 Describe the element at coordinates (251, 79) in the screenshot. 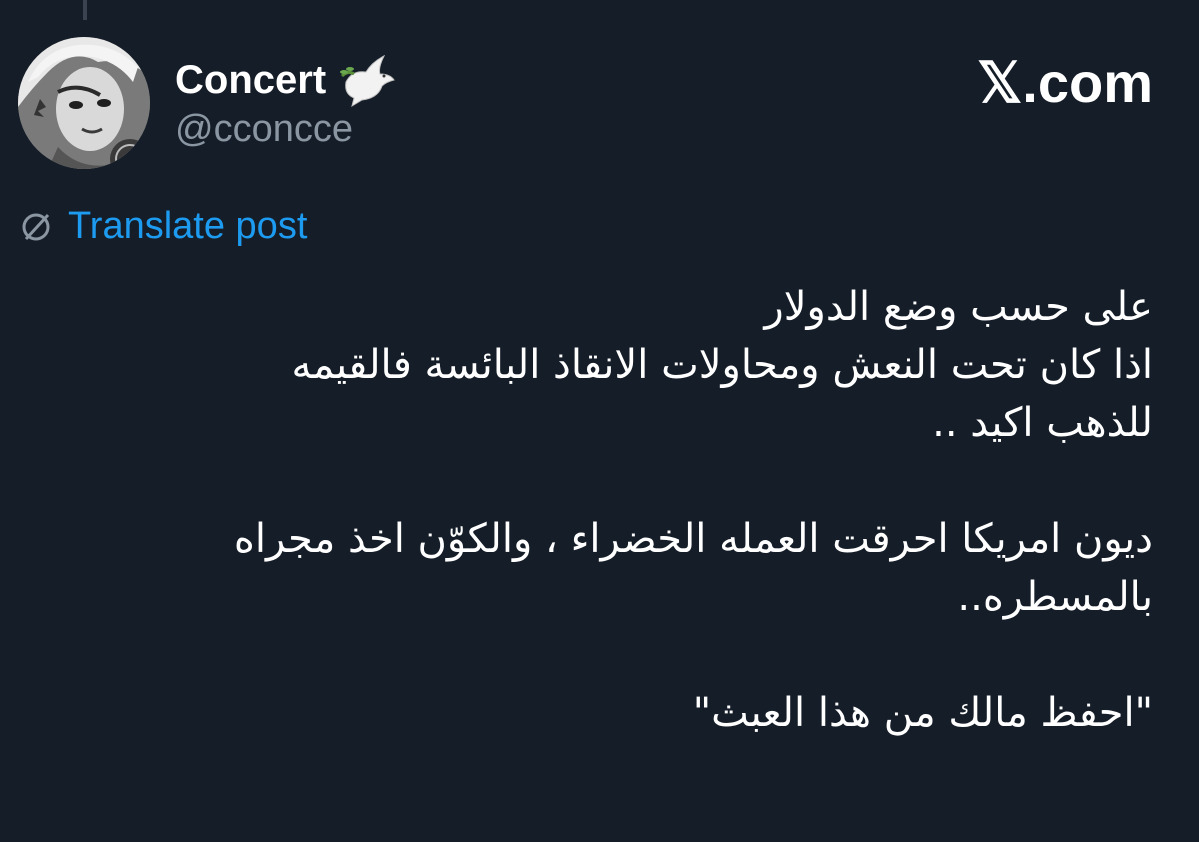

I see `display-name-text: Concert` at that location.